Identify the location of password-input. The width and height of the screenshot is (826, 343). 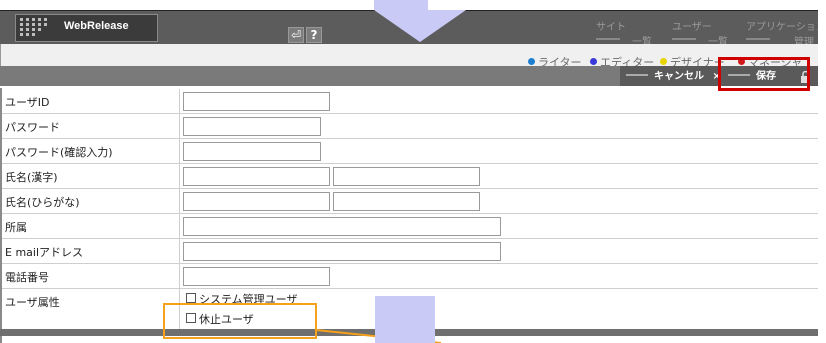
(252, 126).